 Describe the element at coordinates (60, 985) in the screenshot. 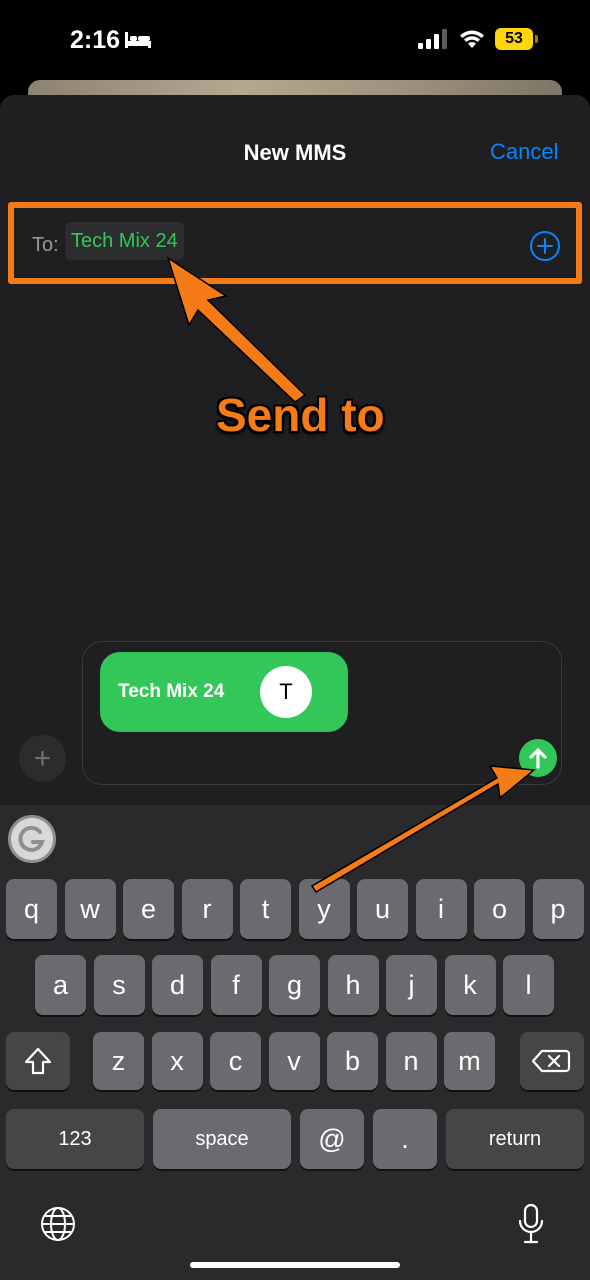

I see `key-a: a` at that location.